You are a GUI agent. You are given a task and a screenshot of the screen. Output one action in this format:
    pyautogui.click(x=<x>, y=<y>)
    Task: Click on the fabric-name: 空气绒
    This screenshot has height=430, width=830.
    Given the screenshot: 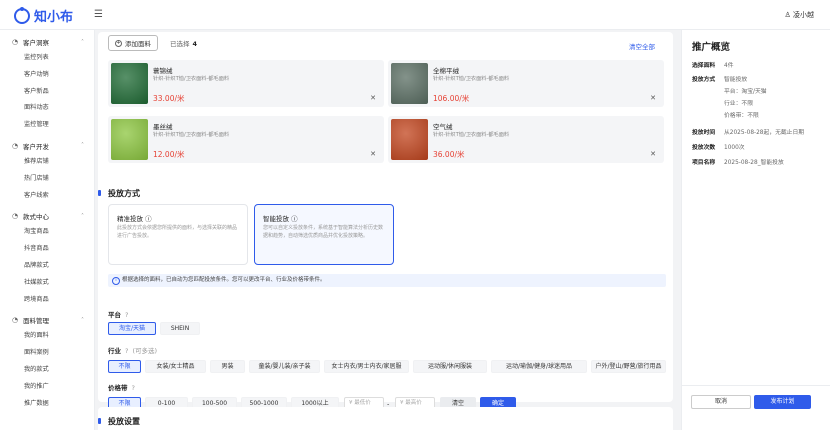 What is the action you would take?
    pyautogui.click(x=443, y=127)
    